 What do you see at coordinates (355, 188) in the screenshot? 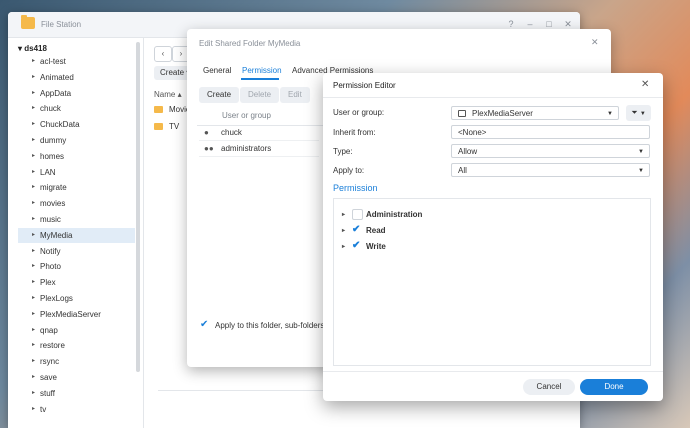
I see `permission-section-title: Permission` at bounding box center [355, 188].